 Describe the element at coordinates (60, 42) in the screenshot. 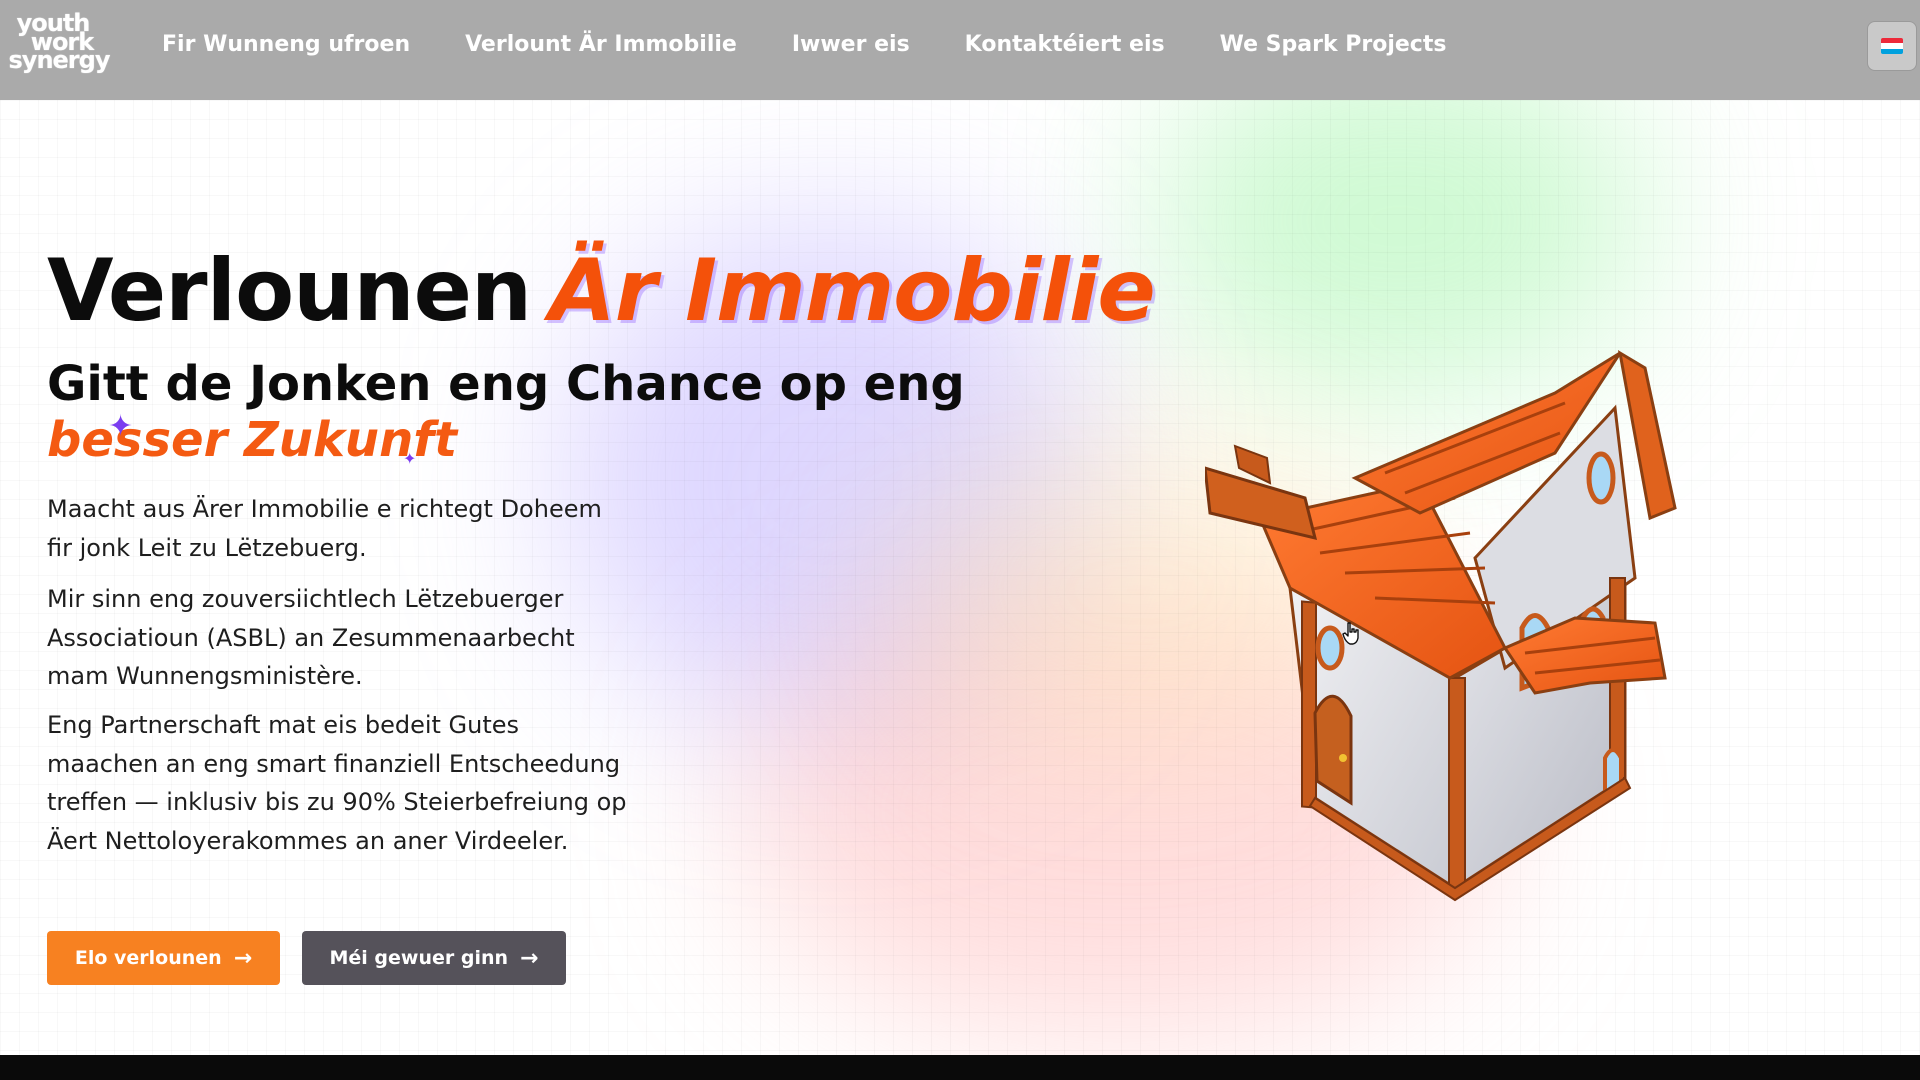

I see `youth-work-synergy-logo: youth work synergy` at that location.